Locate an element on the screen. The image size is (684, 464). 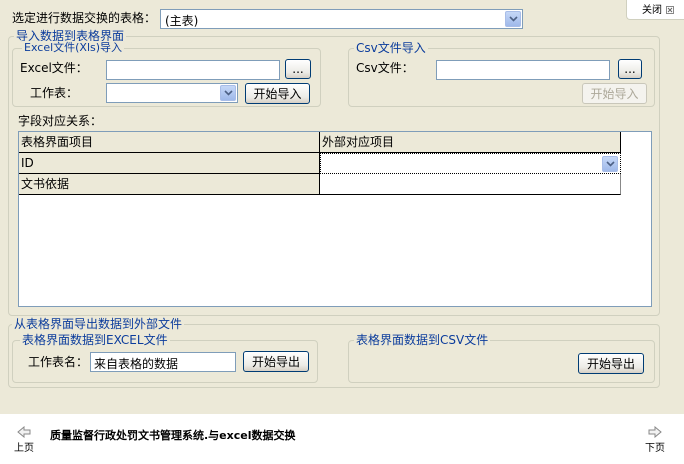
excel-export-button: 开始导出 is located at coordinates (276, 361).